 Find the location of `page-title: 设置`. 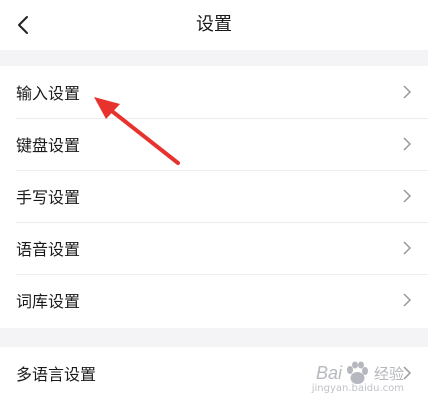

page-title: 设置 is located at coordinates (214, 24).